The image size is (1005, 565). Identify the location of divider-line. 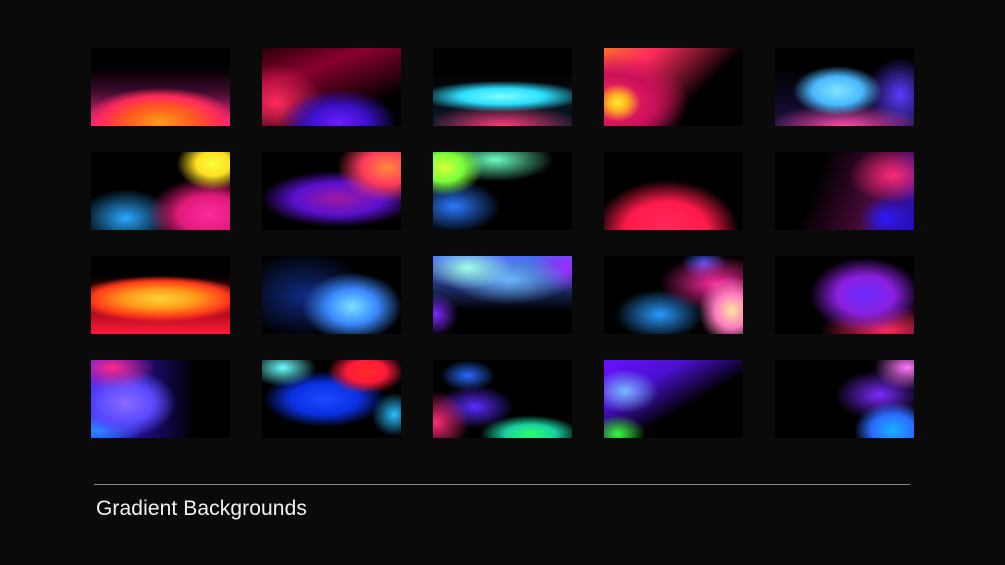
(502, 484).